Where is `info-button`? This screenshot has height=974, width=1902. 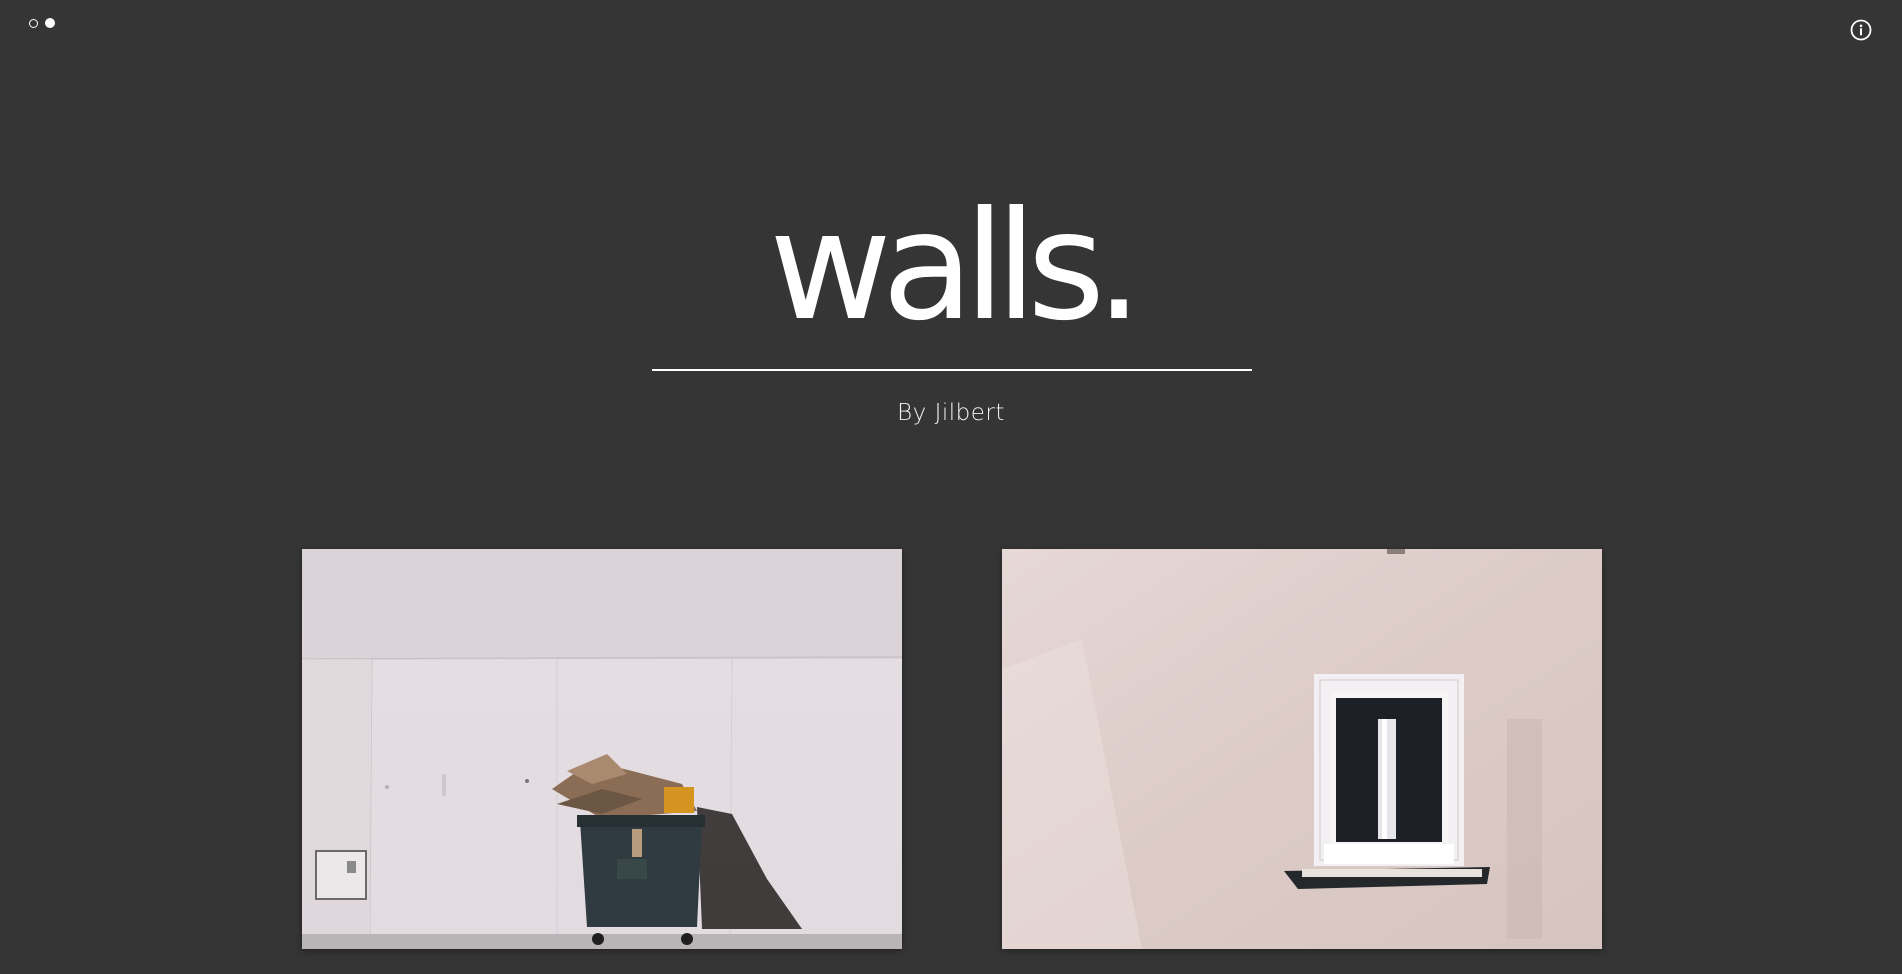 info-button is located at coordinates (1861, 30).